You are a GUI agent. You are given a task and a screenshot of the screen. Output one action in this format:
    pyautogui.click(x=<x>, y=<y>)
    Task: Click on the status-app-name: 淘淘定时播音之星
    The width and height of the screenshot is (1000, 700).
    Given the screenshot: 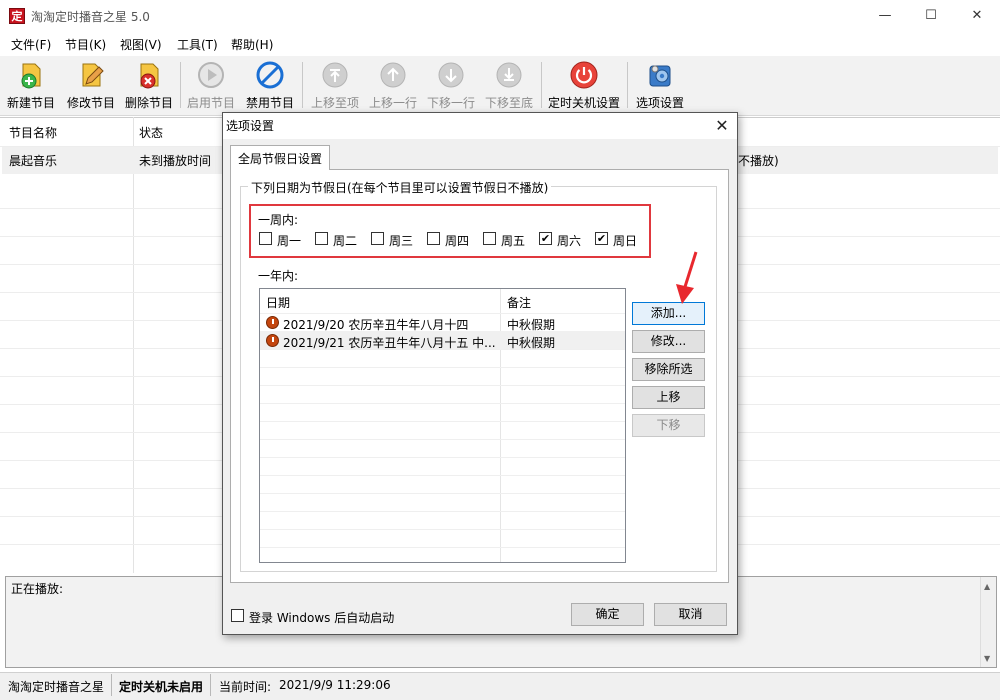 What is the action you would take?
    pyautogui.click(x=56, y=687)
    